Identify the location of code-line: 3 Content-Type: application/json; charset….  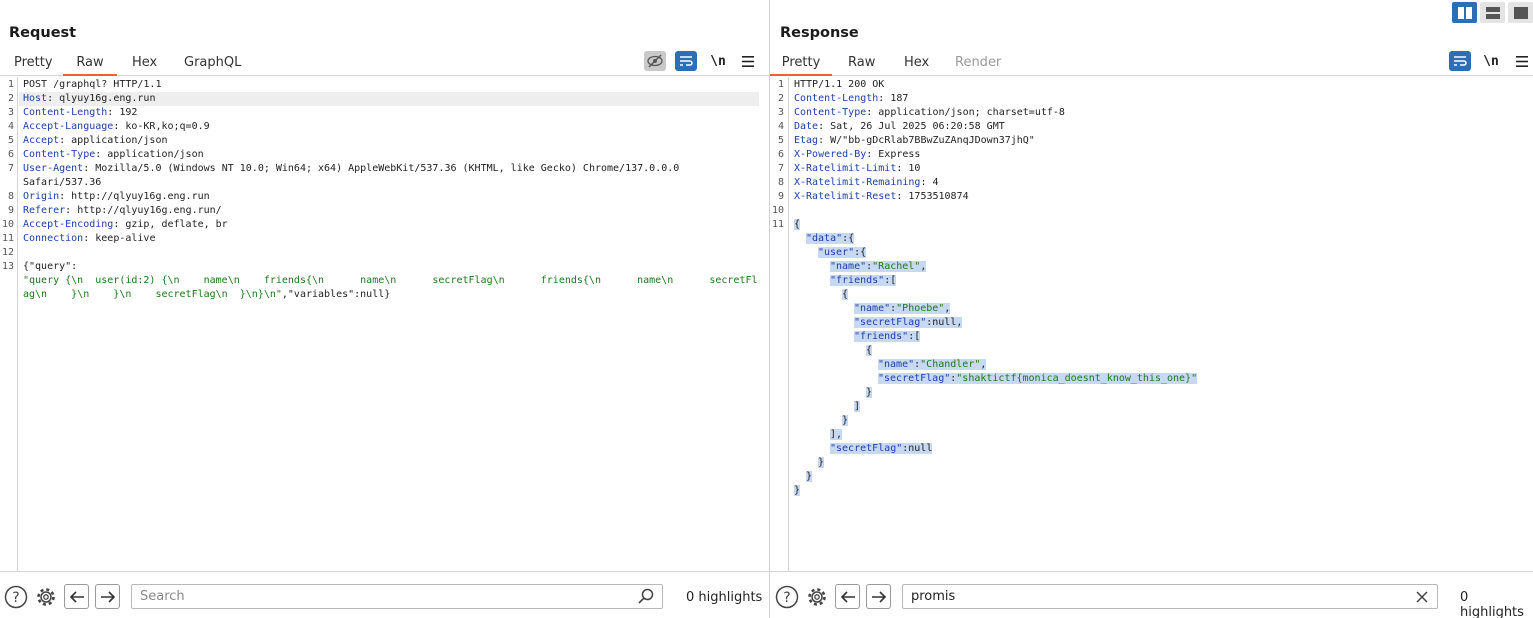
(1151, 113).